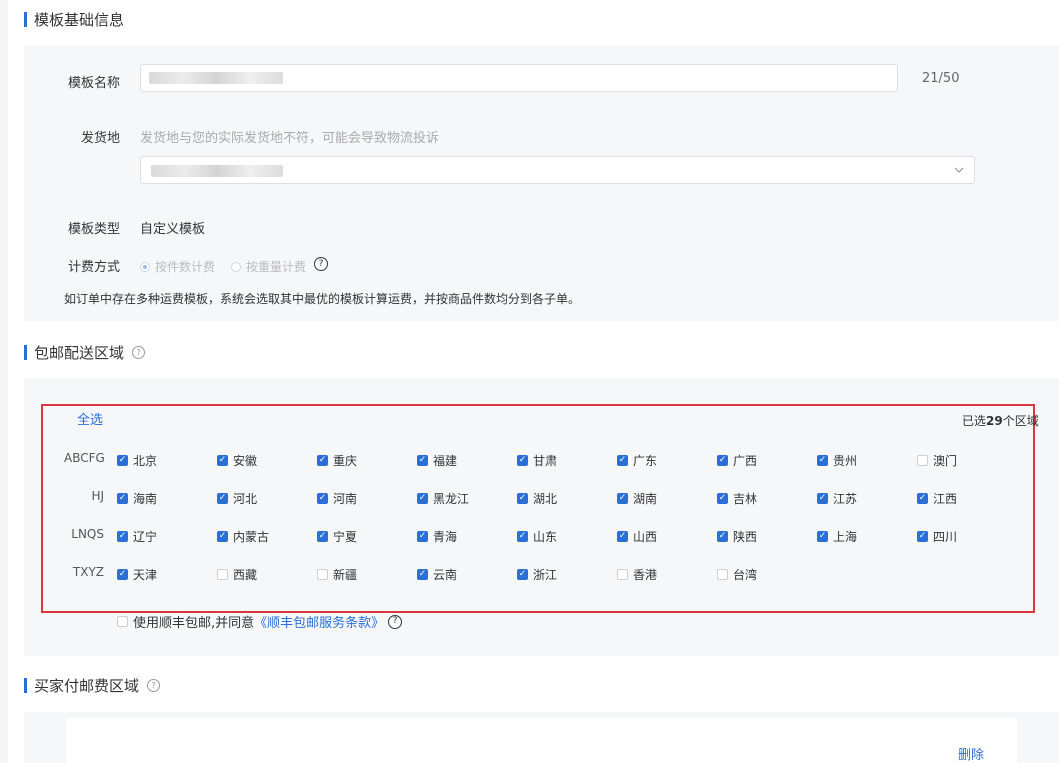 Image resolution: width=1059 pixels, height=763 pixels. Describe the element at coordinates (937, 498) in the screenshot. I see `region-checkbox: ✓ 江西` at that location.